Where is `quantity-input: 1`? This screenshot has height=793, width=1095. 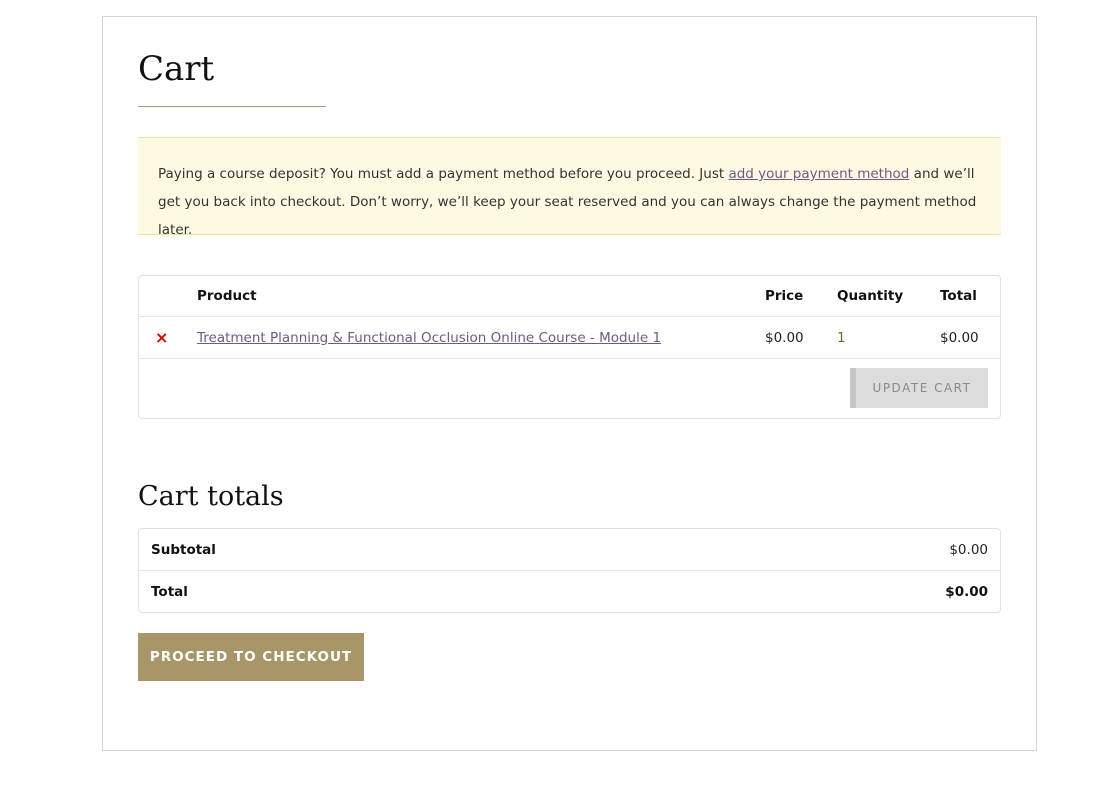 quantity-input: 1 is located at coordinates (841, 338).